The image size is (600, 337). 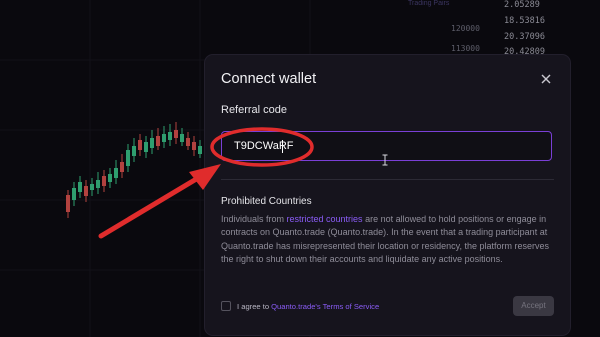 I want to click on chart-price-label: 113000, so click(x=465, y=48).